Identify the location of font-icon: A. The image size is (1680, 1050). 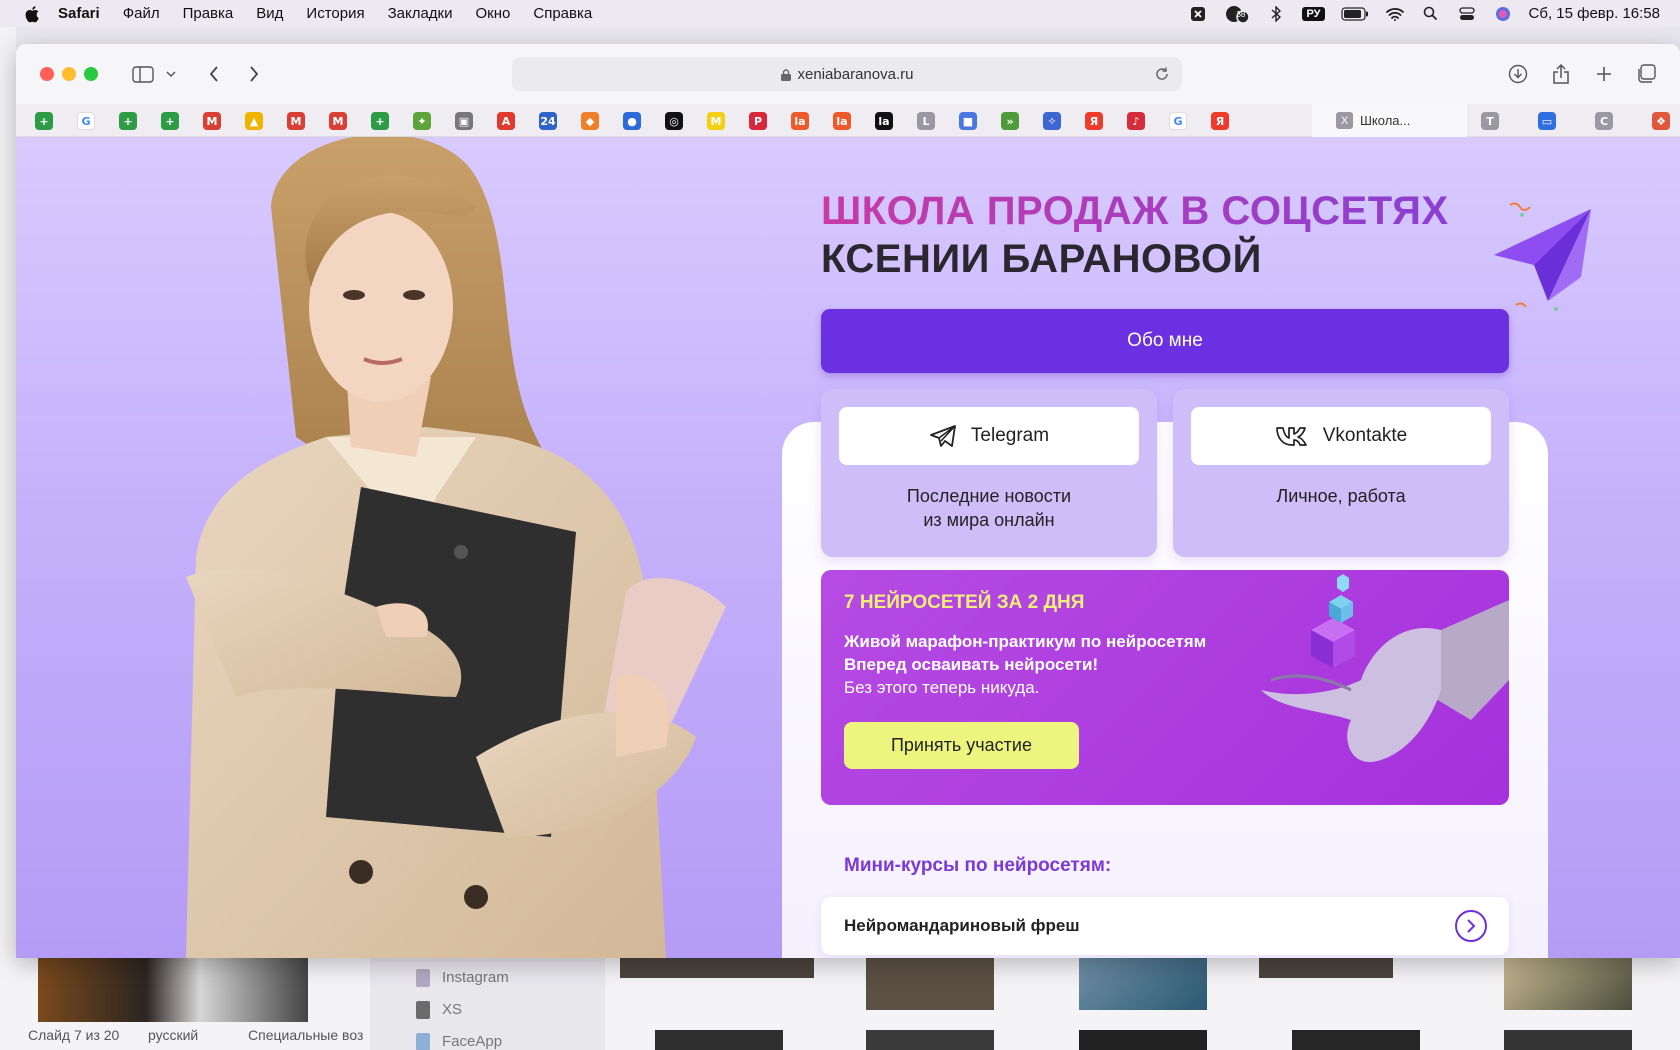
(506, 121).